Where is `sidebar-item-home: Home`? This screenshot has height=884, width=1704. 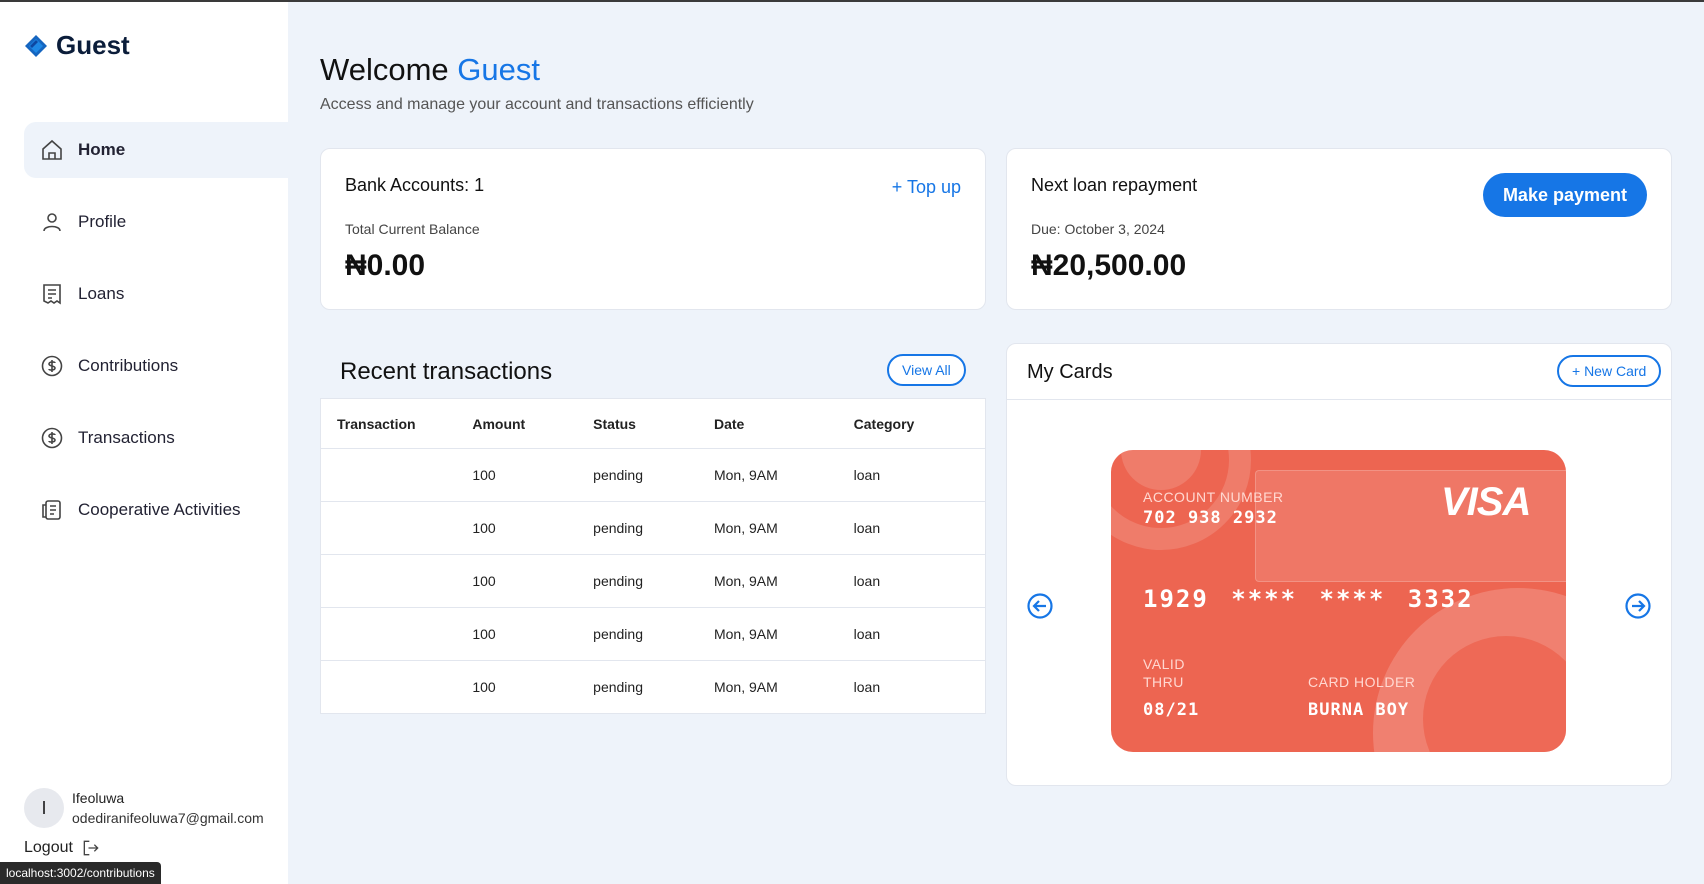
sidebar-item-home: Home is located at coordinates (156, 150).